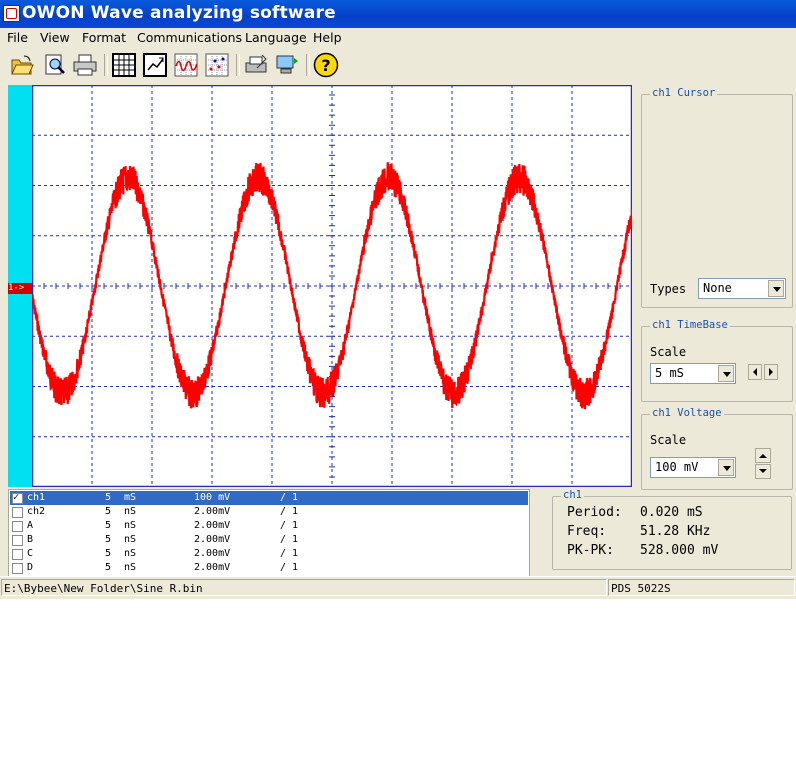  What do you see at coordinates (717, 448) in the screenshot?
I see `voltage-group: ch1 Voltage Scale 100 mV` at bounding box center [717, 448].